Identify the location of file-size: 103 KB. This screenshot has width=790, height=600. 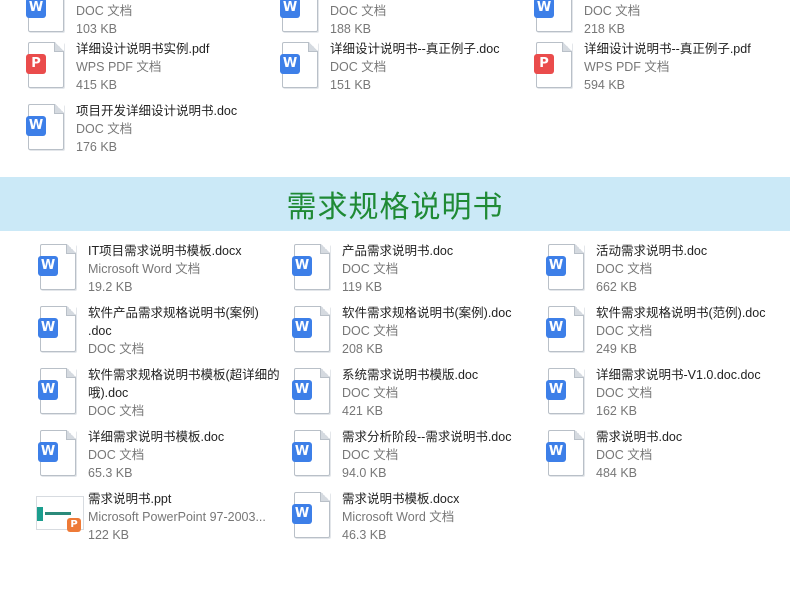
(97, 29).